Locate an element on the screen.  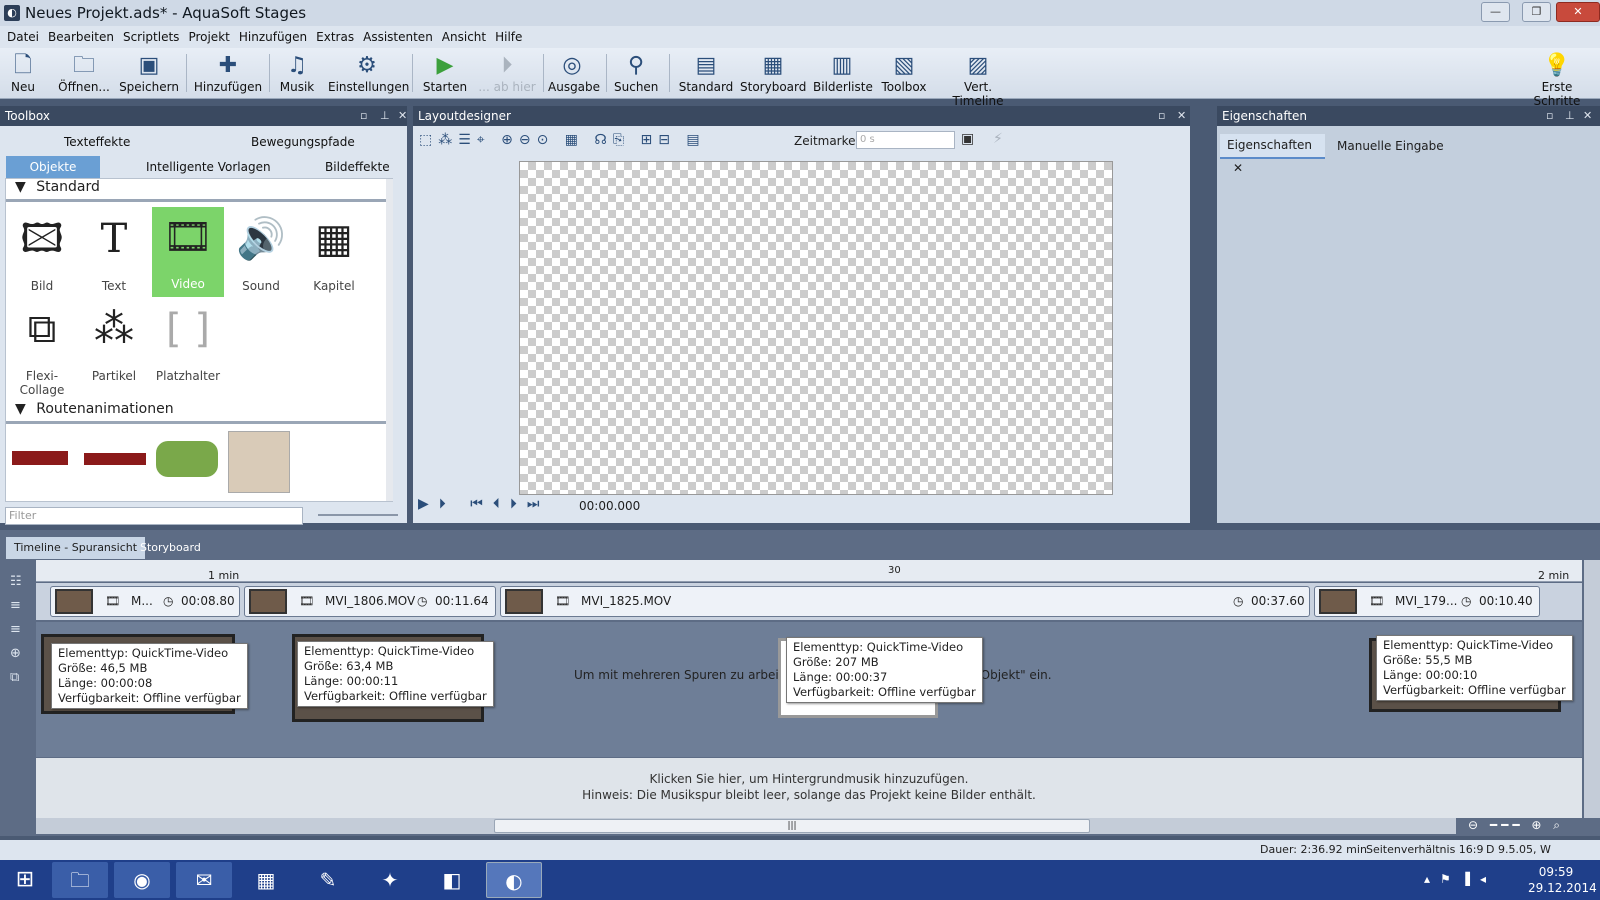
music-note-icon: ♫ is located at coordinates (297, 65).